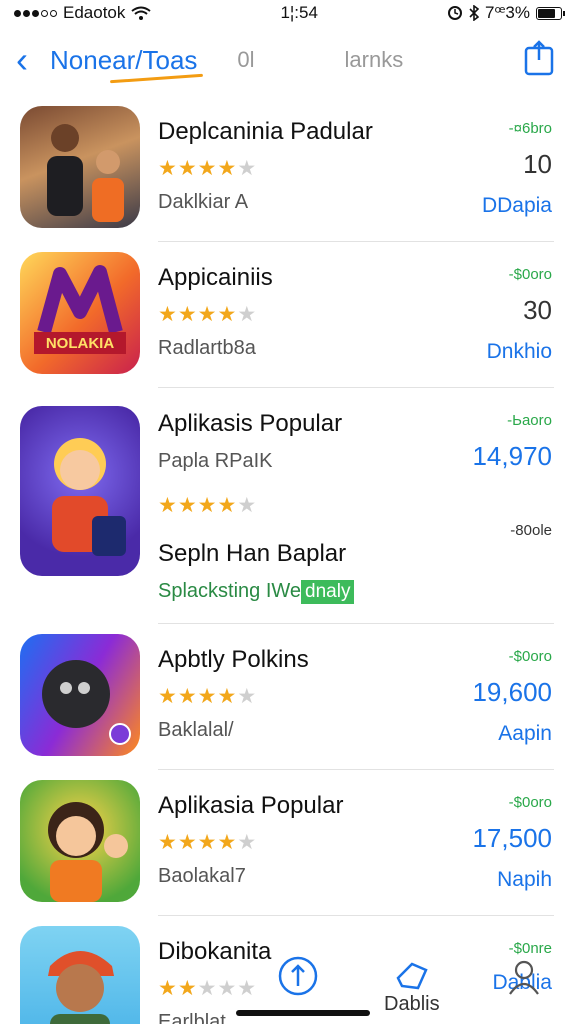  I want to click on status-bar: Edaotok 1¦:54 7ꟹ3%, so click(288, 13).